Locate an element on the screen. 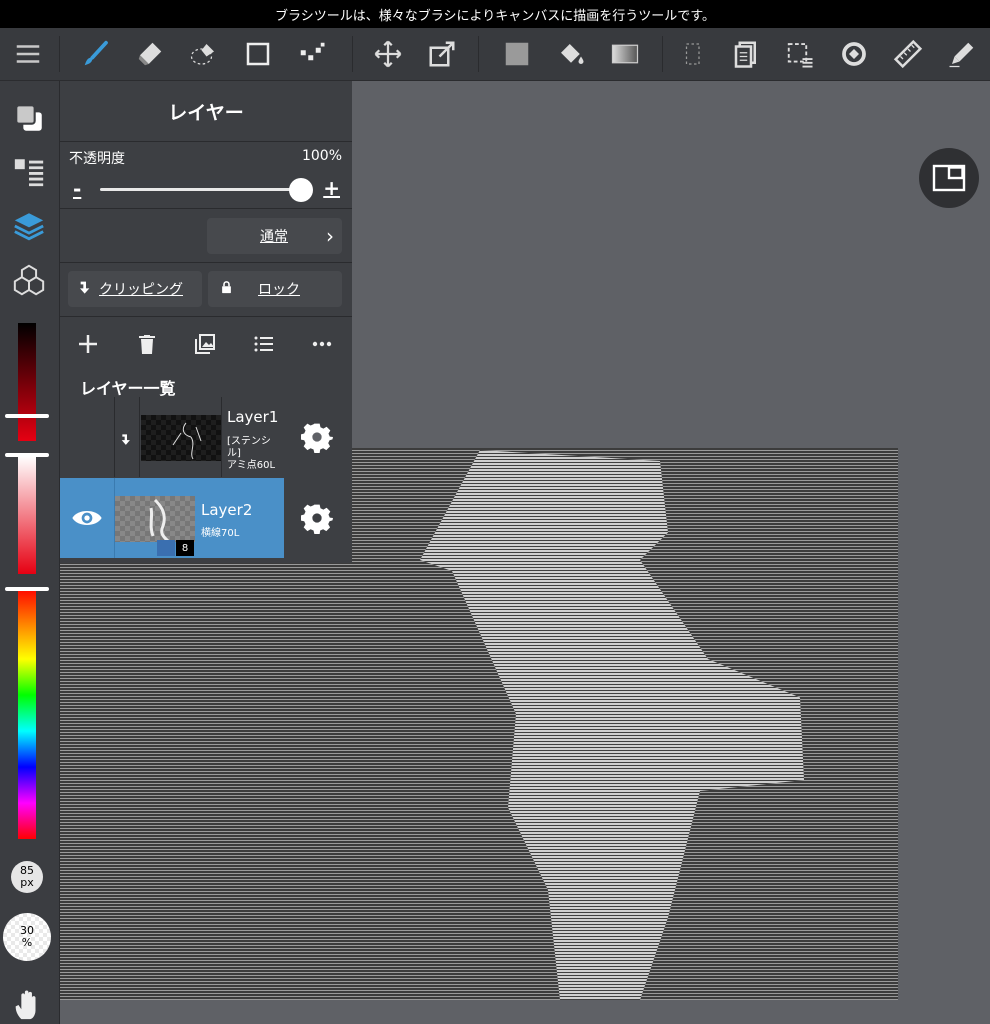 This screenshot has height=1024, width=990. clipping-label: クリッピング is located at coordinates (141, 290).